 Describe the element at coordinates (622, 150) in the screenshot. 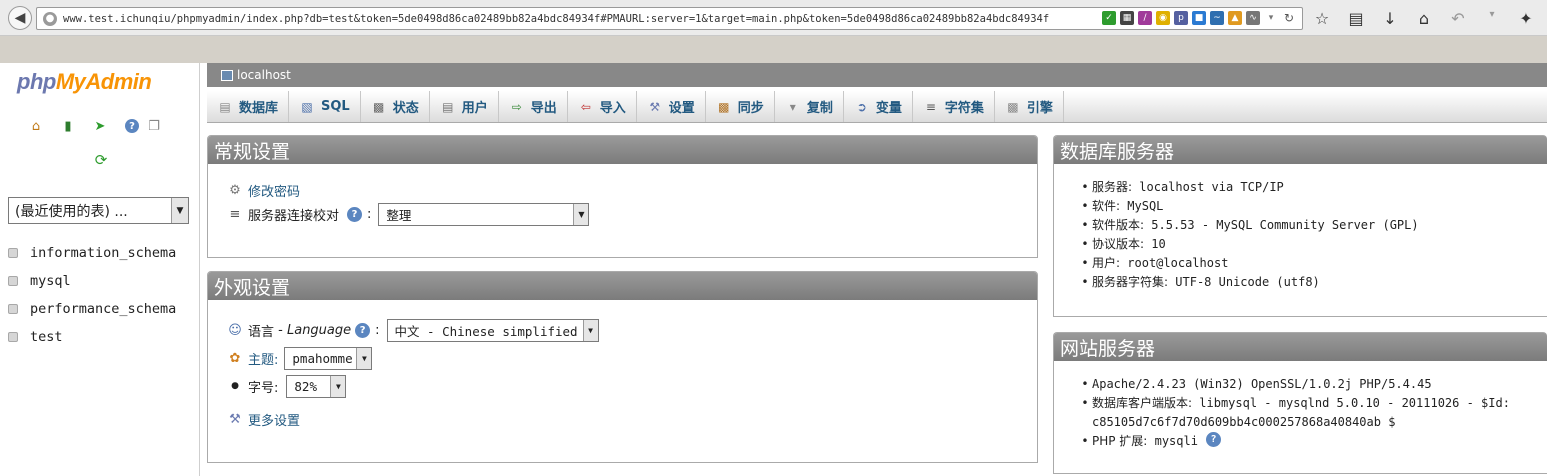

I see `general-settings-title: 常规设置` at that location.